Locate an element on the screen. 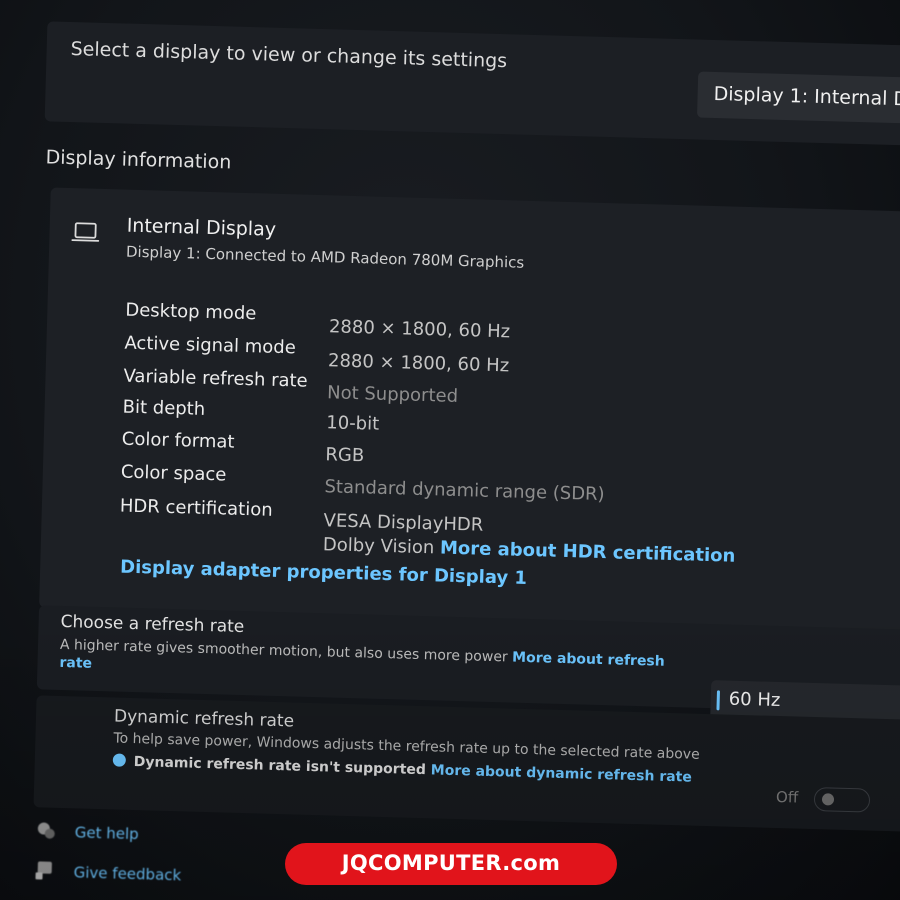 The width and height of the screenshot is (900, 900). value-color-format: RGB is located at coordinates (345, 455).